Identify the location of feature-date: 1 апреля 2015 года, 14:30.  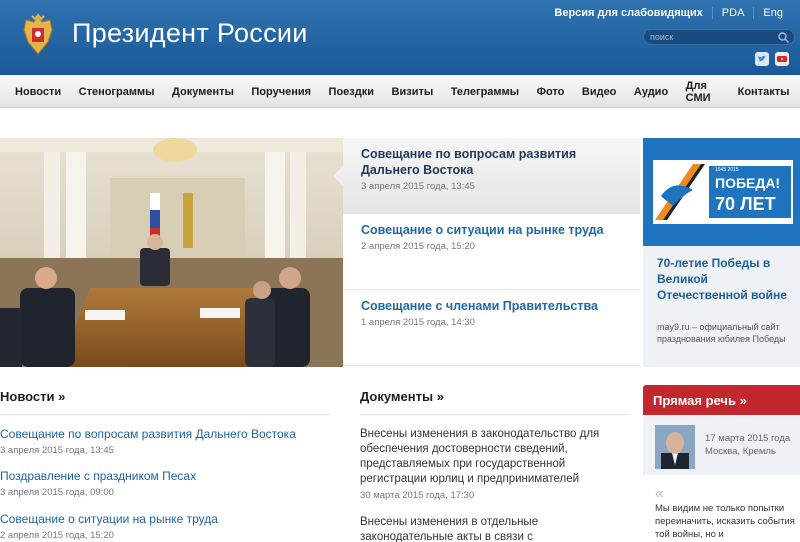
(418, 322).